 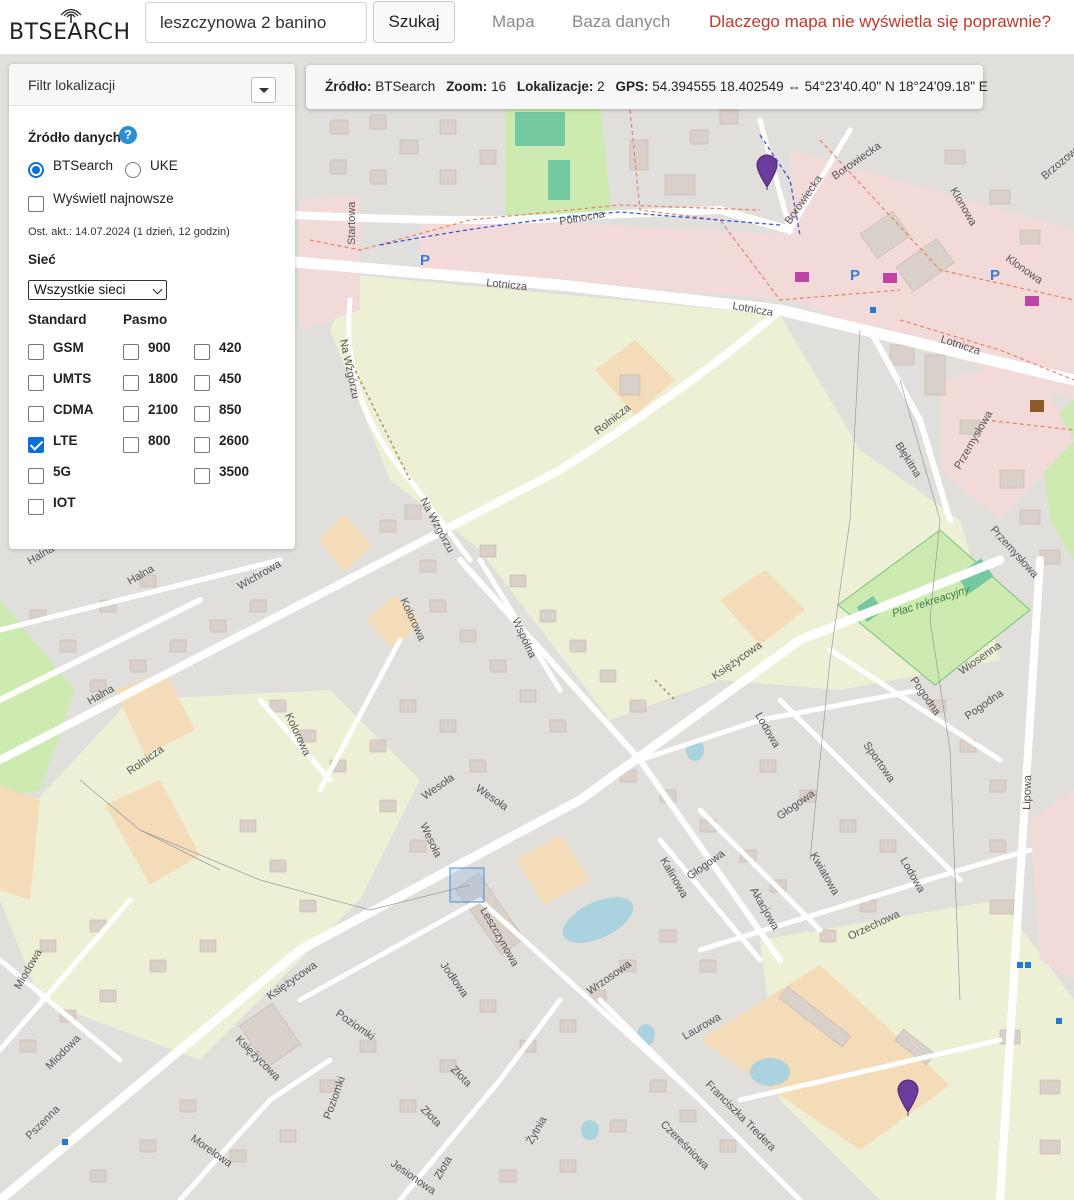 I want to click on band-900-label: 900, so click(x=159, y=347).